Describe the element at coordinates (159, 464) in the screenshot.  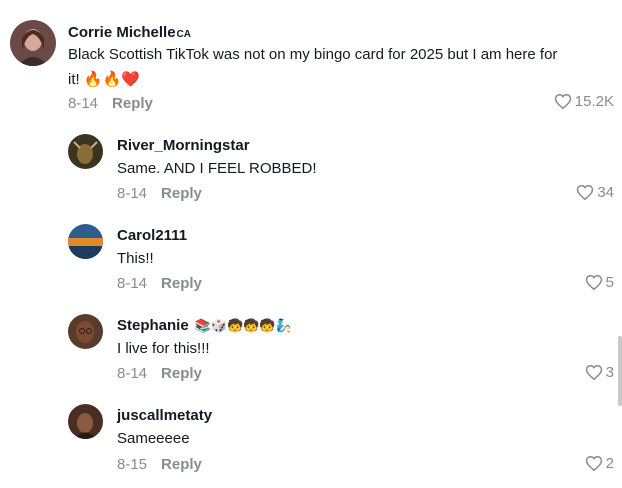
I see `comment-meta: 8-15 Reply` at that location.